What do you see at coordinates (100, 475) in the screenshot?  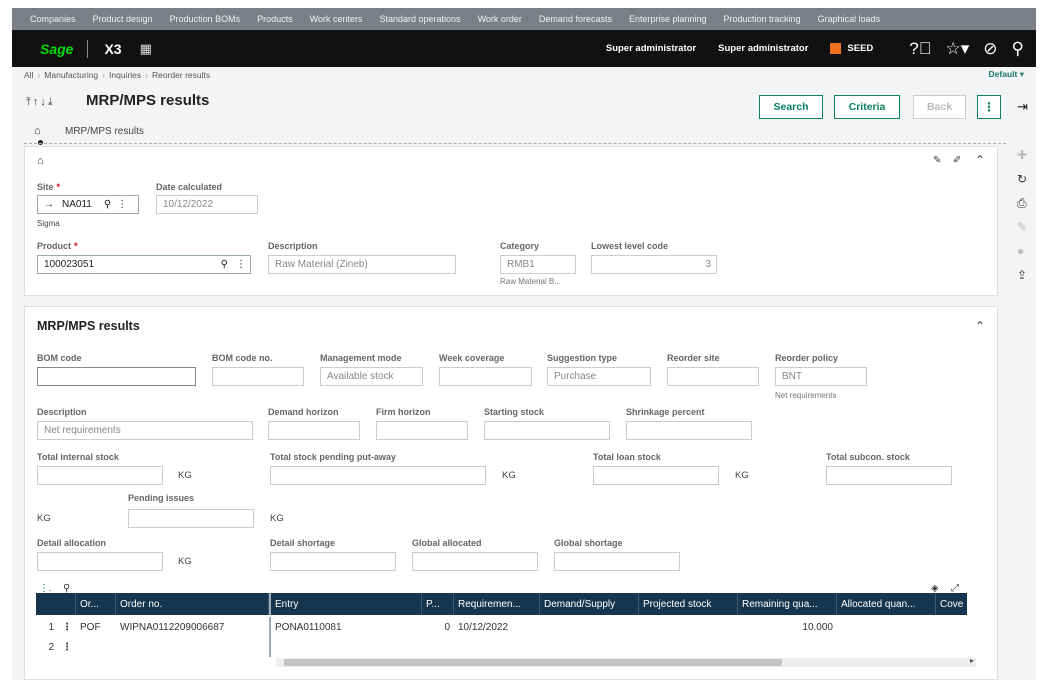 I see `total-internal-stock-field` at bounding box center [100, 475].